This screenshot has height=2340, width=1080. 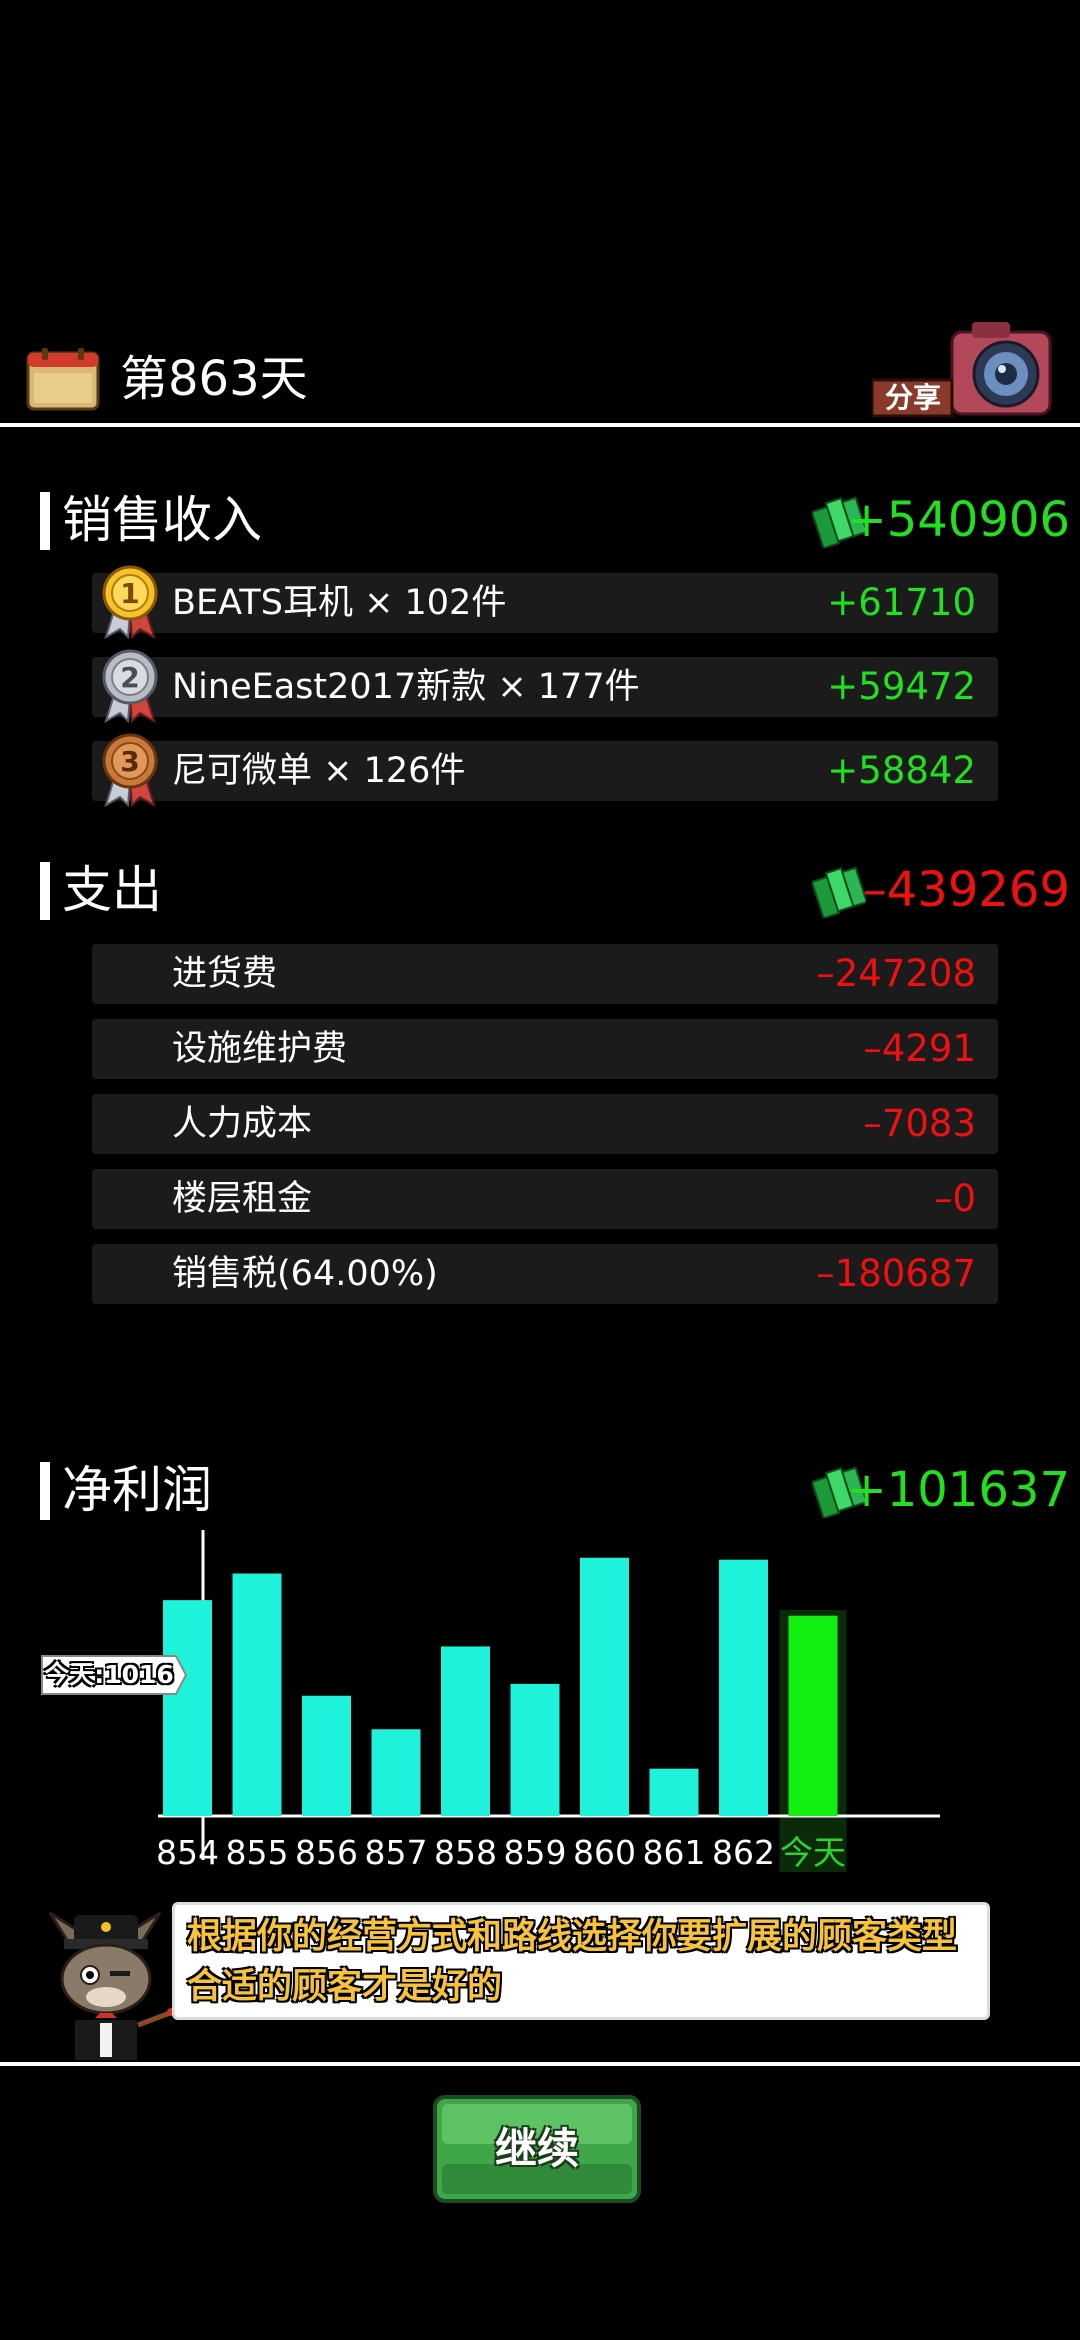 What do you see at coordinates (813, 1852) in the screenshot?
I see `x-tick-label: 今天` at bounding box center [813, 1852].